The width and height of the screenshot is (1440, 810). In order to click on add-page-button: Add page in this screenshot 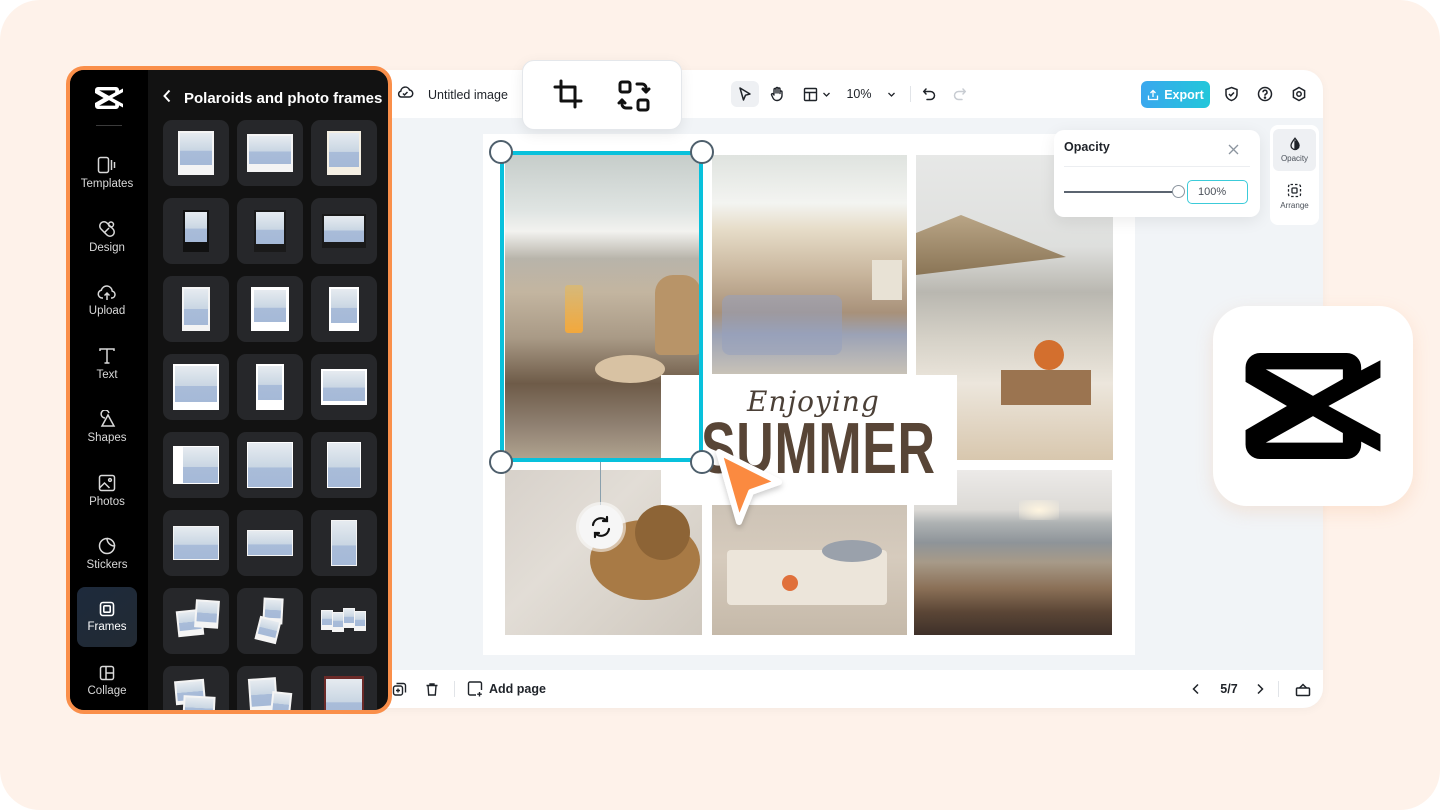, I will do `click(506, 689)`.